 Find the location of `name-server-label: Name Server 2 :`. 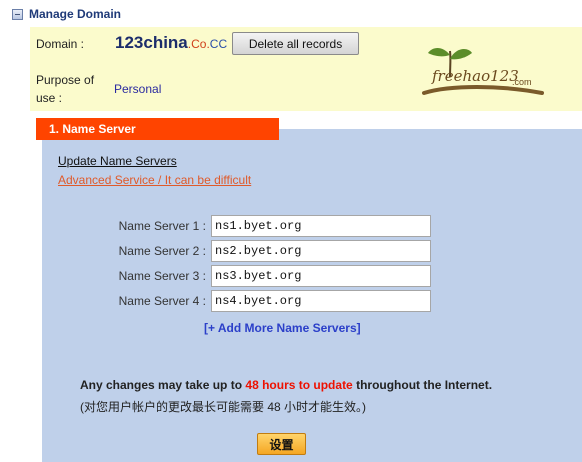

name-server-label: Name Server 2 : is located at coordinates (162, 251).